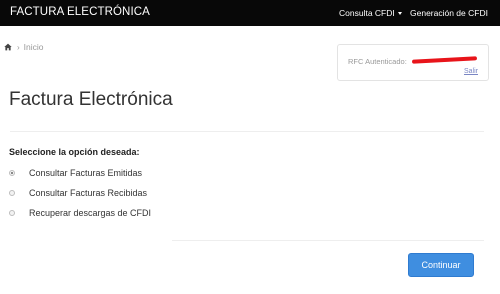 This screenshot has height=294, width=500. What do you see at coordinates (441, 265) in the screenshot?
I see `continuar-button: Continuar` at bounding box center [441, 265].